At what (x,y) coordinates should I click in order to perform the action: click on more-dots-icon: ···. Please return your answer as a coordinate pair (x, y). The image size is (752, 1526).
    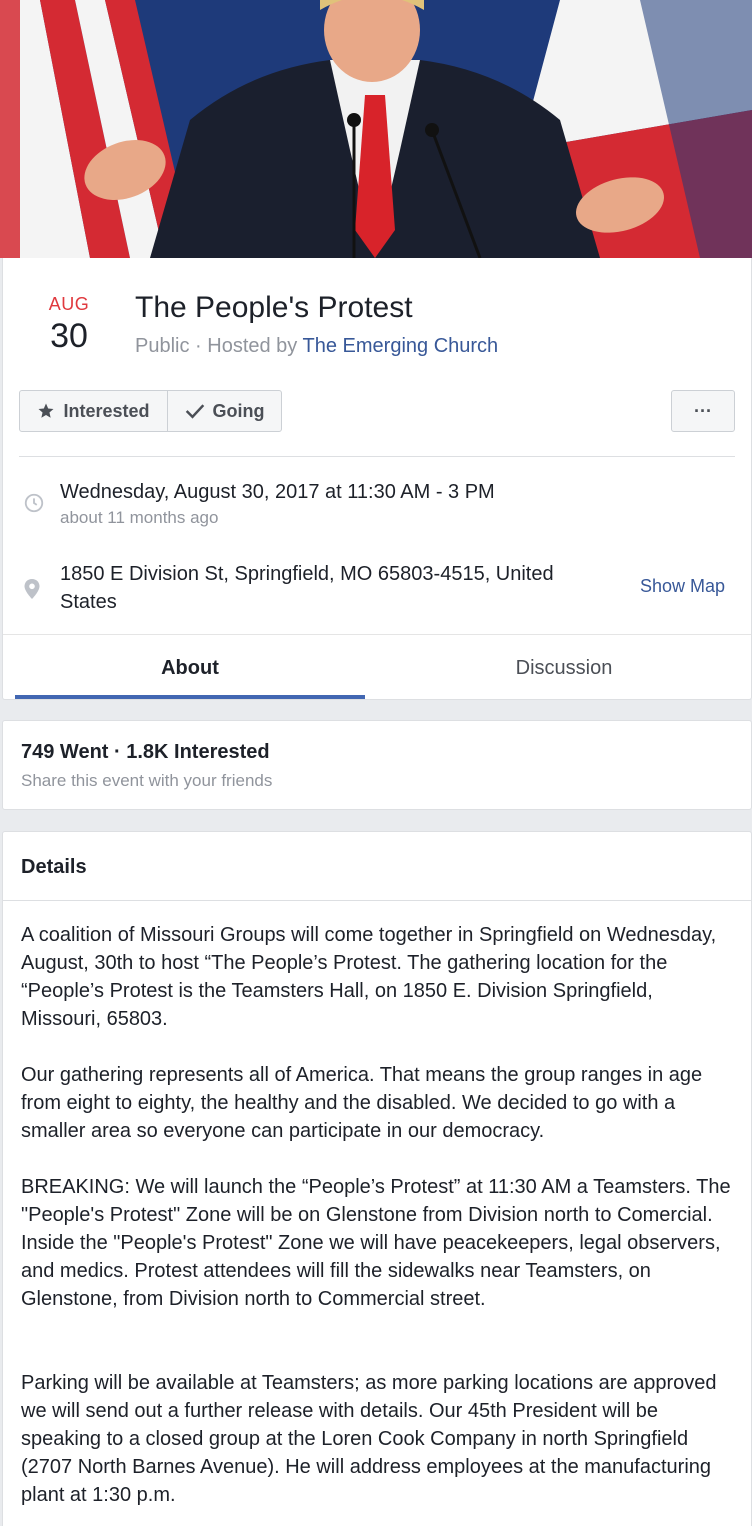
    Looking at the image, I should click on (703, 410).